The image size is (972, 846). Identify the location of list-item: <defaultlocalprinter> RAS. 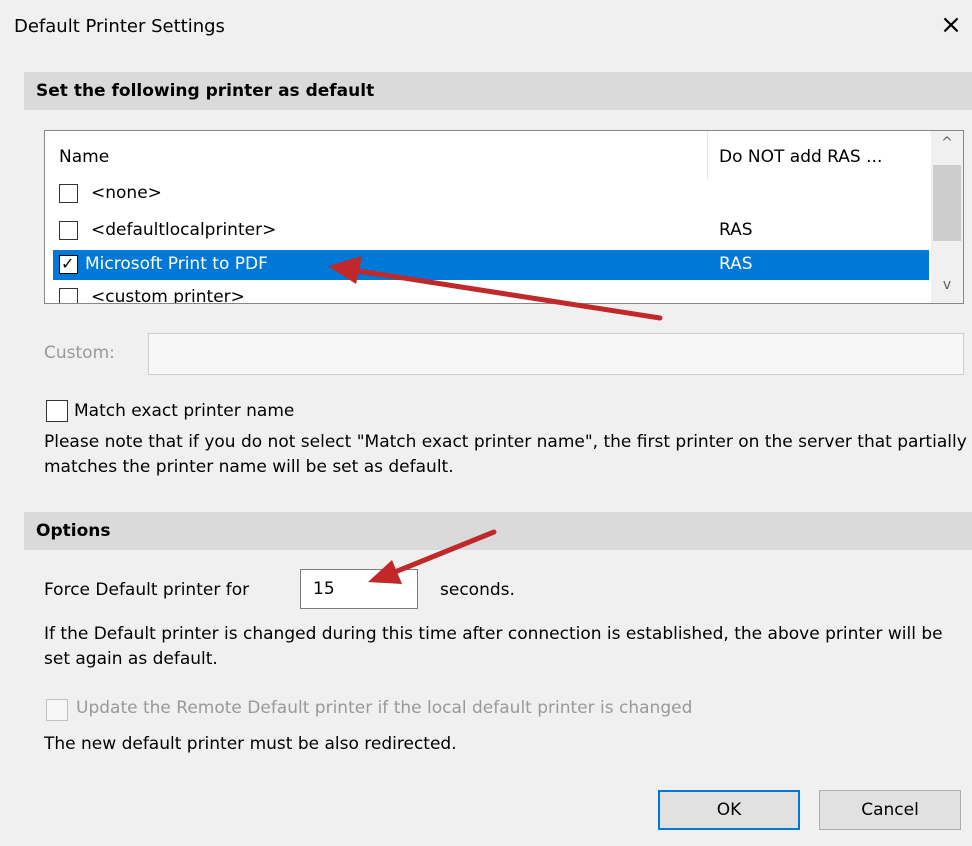
(491, 231).